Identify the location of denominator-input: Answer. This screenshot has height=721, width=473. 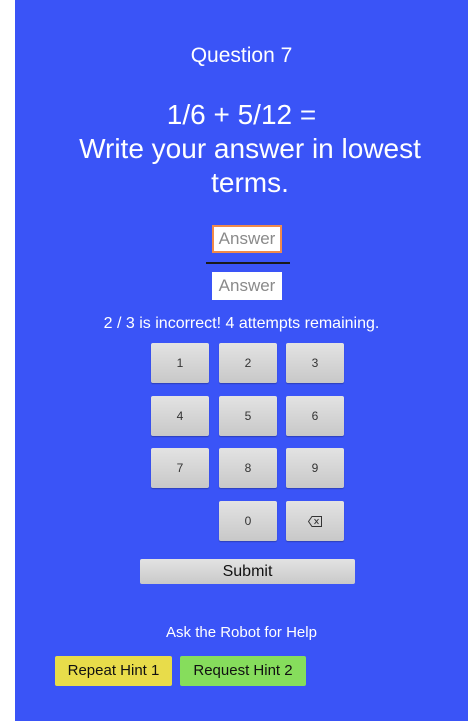
(247, 286).